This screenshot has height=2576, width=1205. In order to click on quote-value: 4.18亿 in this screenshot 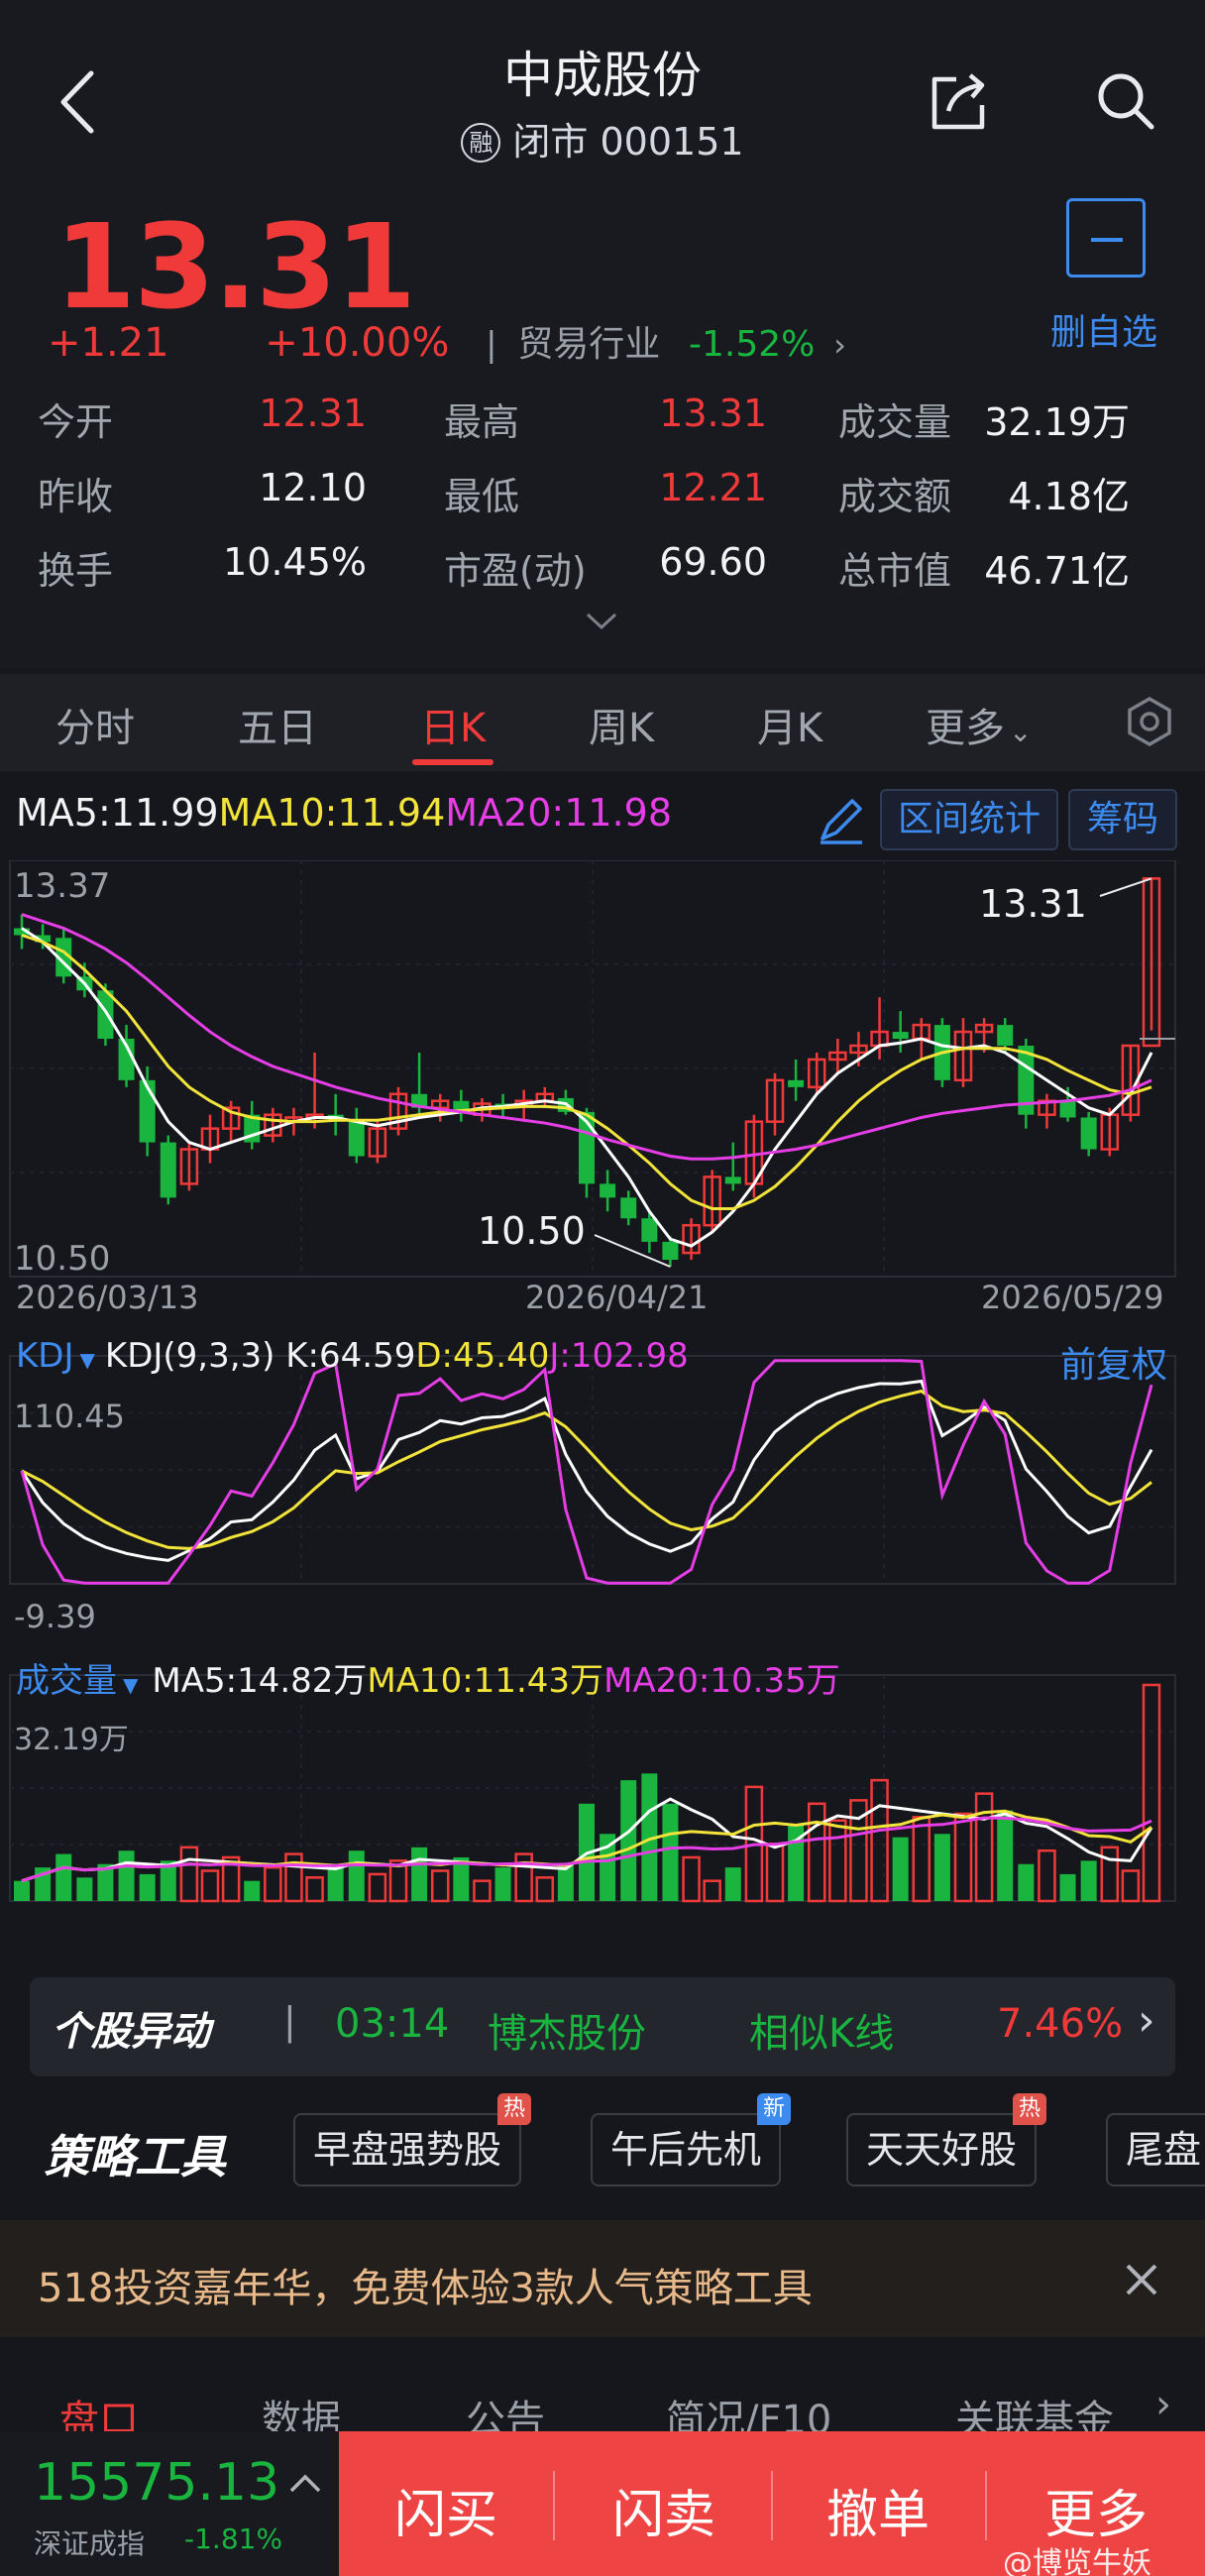, I will do `click(1069, 496)`.